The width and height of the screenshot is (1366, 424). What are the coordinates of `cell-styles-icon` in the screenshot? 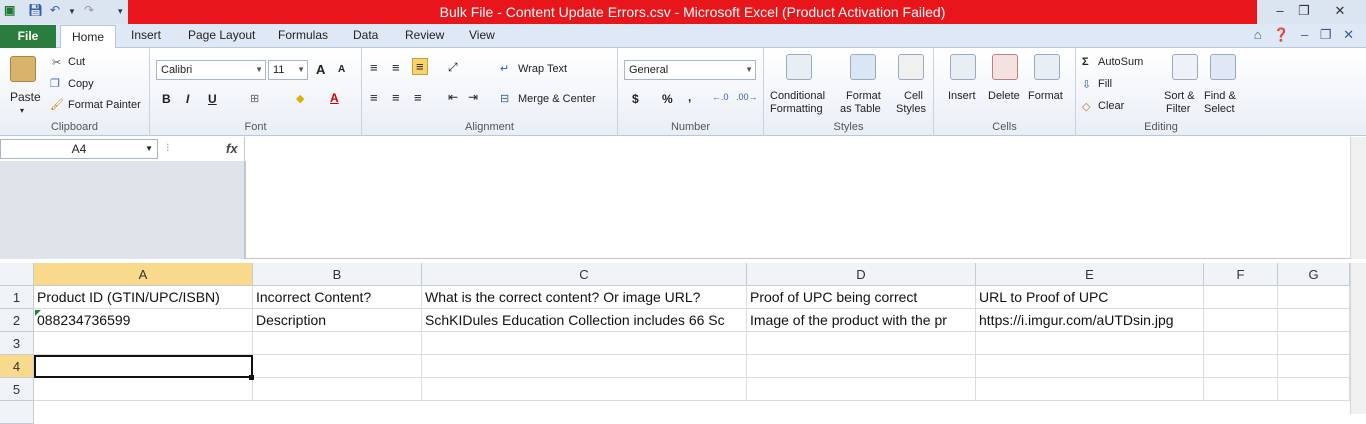 It's located at (911, 67).